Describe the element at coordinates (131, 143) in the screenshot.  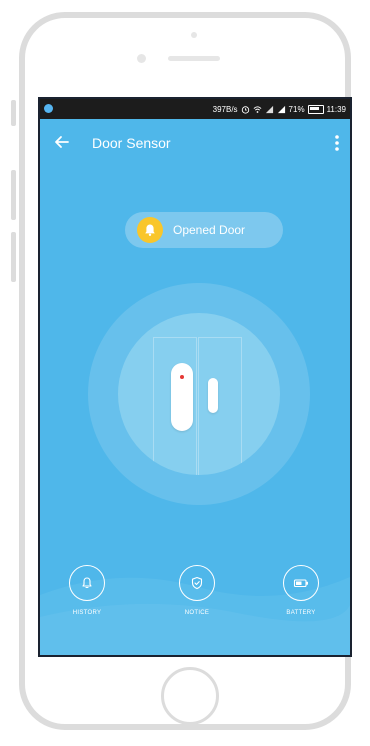
I see `page-title: Door Sensor` at that location.